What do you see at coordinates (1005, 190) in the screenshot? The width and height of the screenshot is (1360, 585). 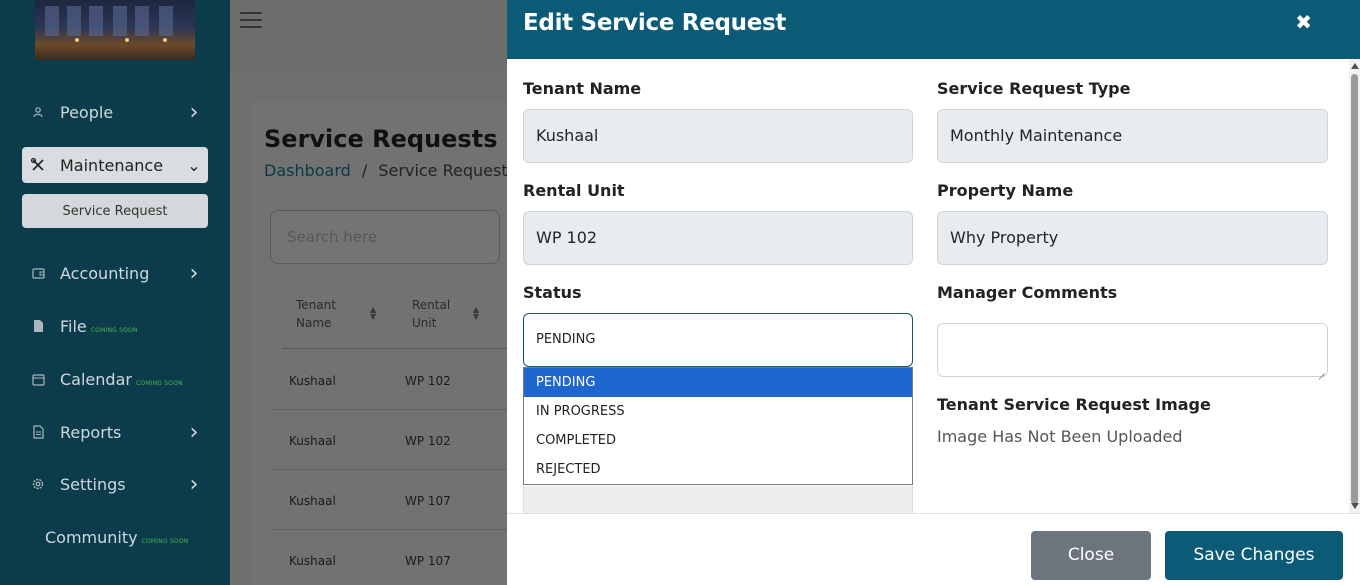 I see `property-name-label: Property Name` at bounding box center [1005, 190].